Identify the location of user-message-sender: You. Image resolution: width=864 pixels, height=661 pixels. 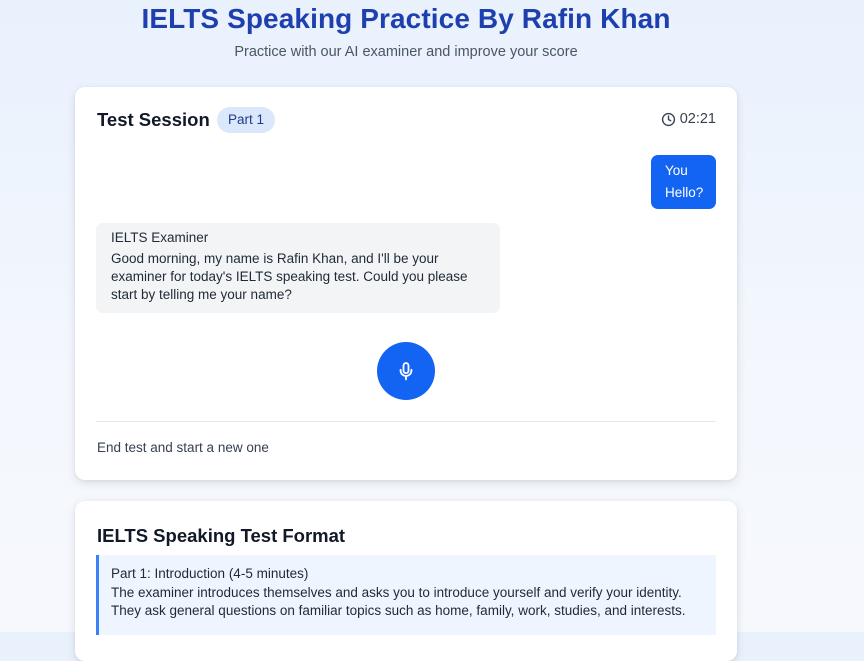
(676, 170).